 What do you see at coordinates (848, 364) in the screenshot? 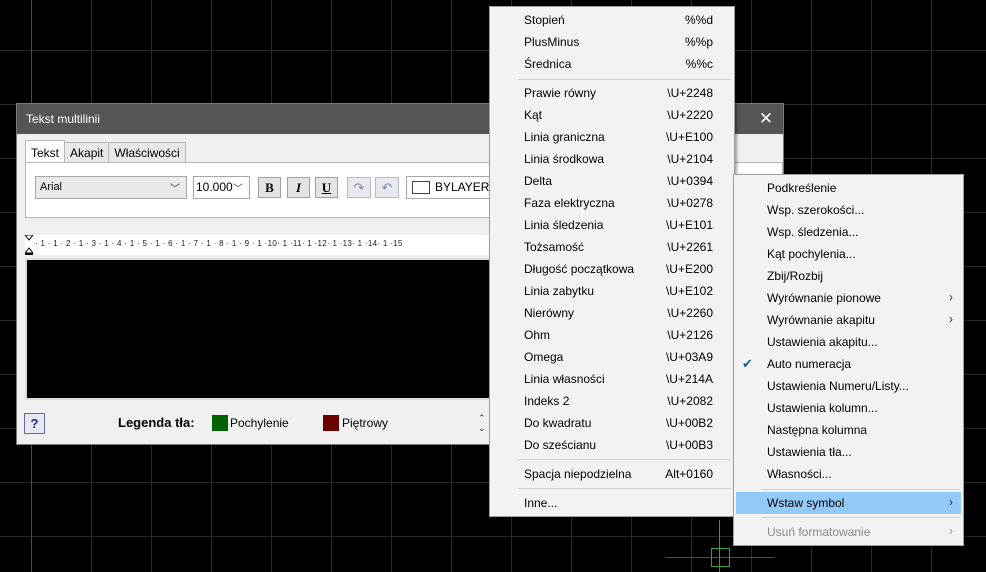
I see `menu-item-auto-numeracja: ✔ Auto numeracja` at bounding box center [848, 364].